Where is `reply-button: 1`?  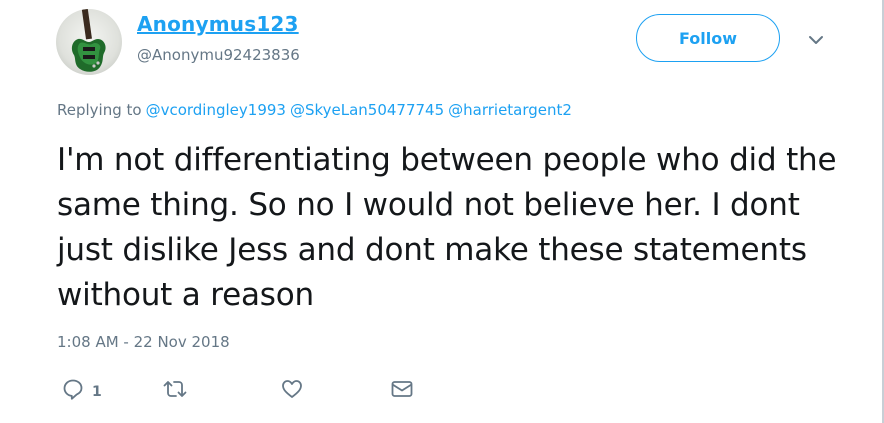 reply-button: 1 is located at coordinates (82, 389).